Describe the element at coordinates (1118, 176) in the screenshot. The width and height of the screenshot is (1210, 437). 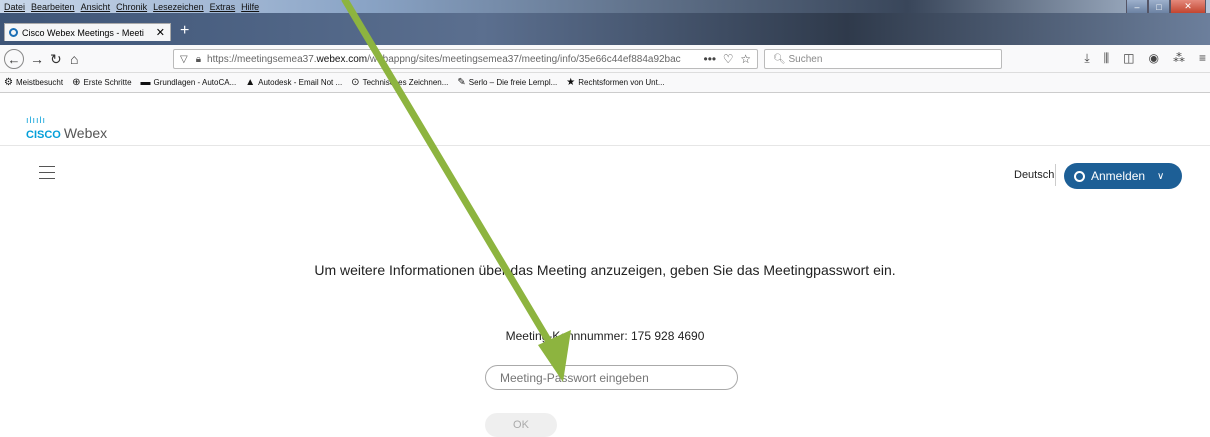
I see `signin-label: Anmelden` at that location.